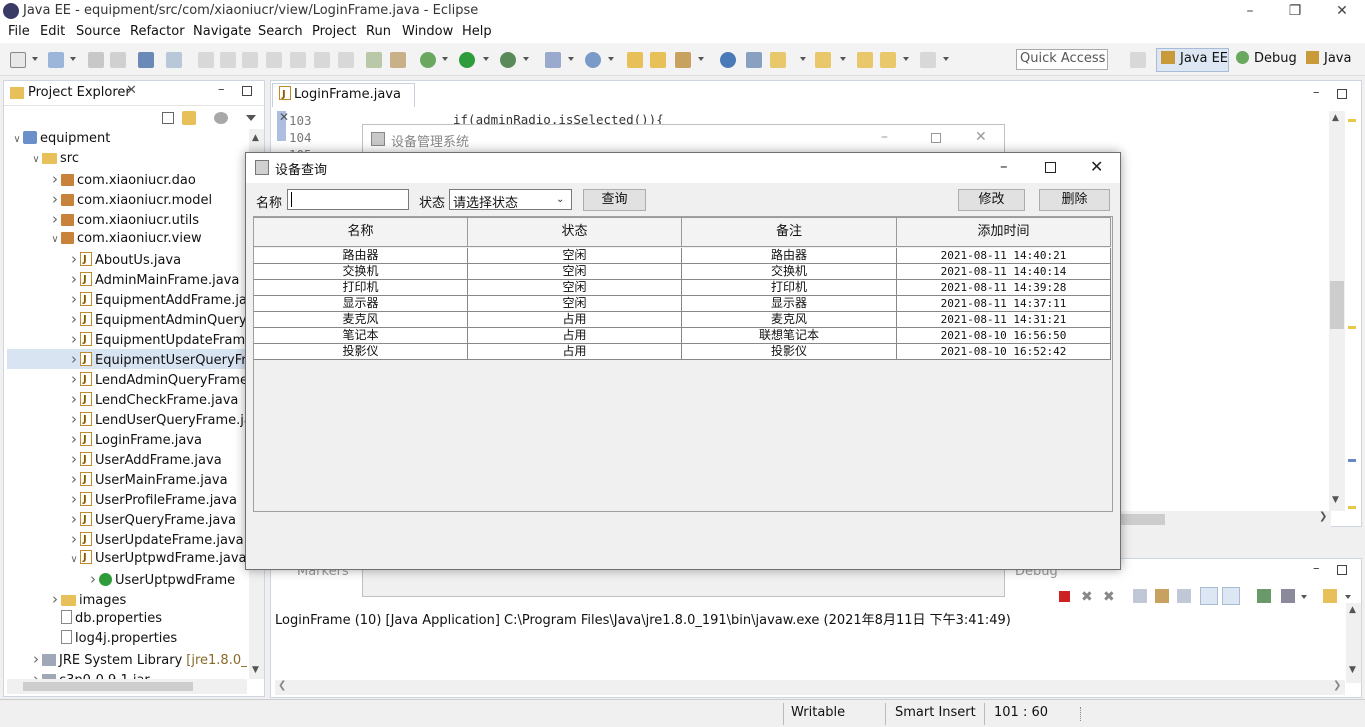 The width and height of the screenshot is (1365, 727). What do you see at coordinates (127, 339) in the screenshot?
I see `tree-item: › EquipmentUpdateFrame.java` at bounding box center [127, 339].